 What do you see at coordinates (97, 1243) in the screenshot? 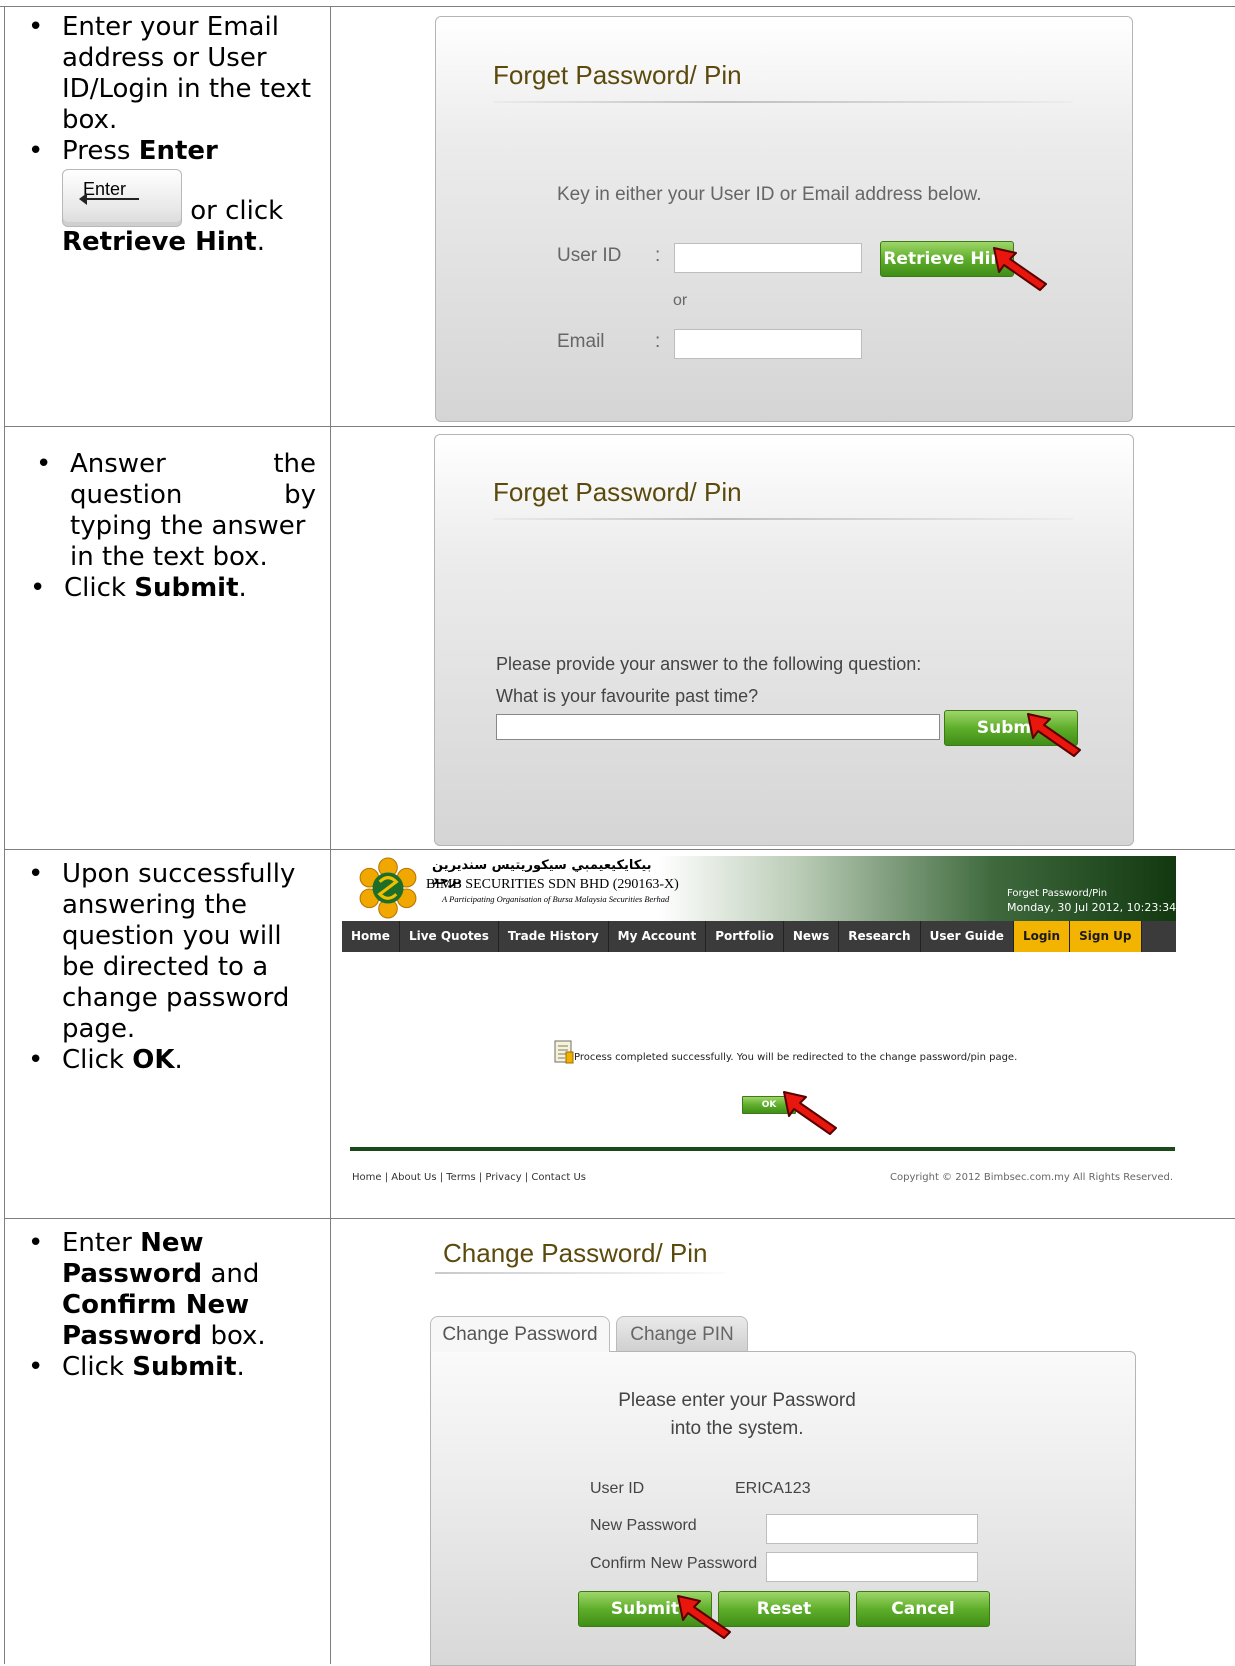
I see `instruction-text: Enter` at bounding box center [97, 1243].